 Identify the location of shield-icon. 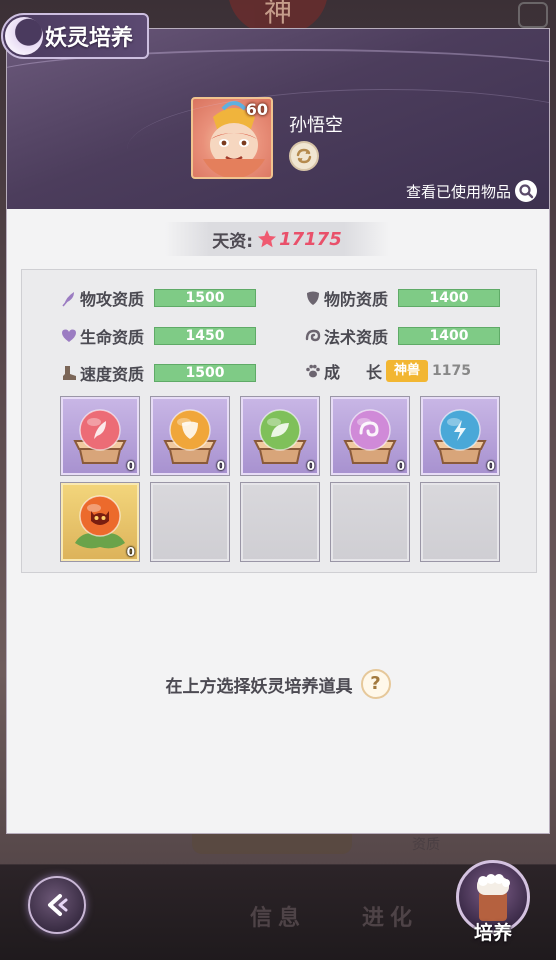
(313, 298).